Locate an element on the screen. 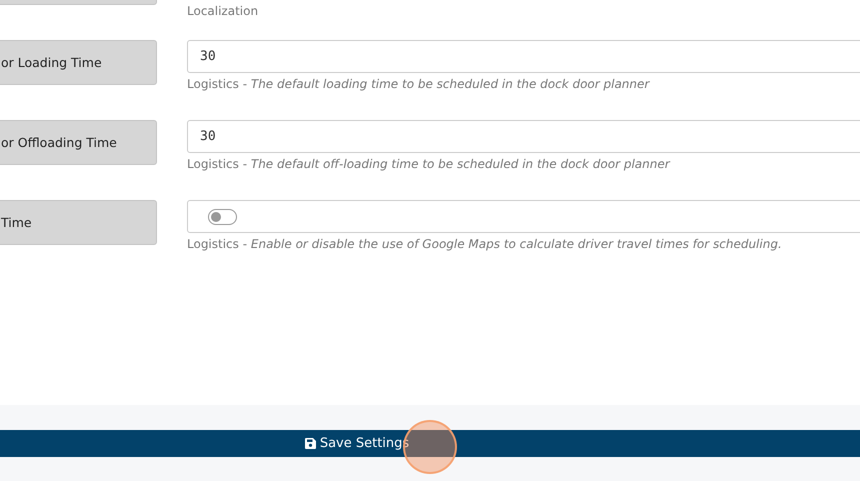 This screenshot has height=481, width=860. setting-hint: Logistics - Enable or disable the use of Google Maps to calculate driver travel times for scheduling. is located at coordinates (485, 244).